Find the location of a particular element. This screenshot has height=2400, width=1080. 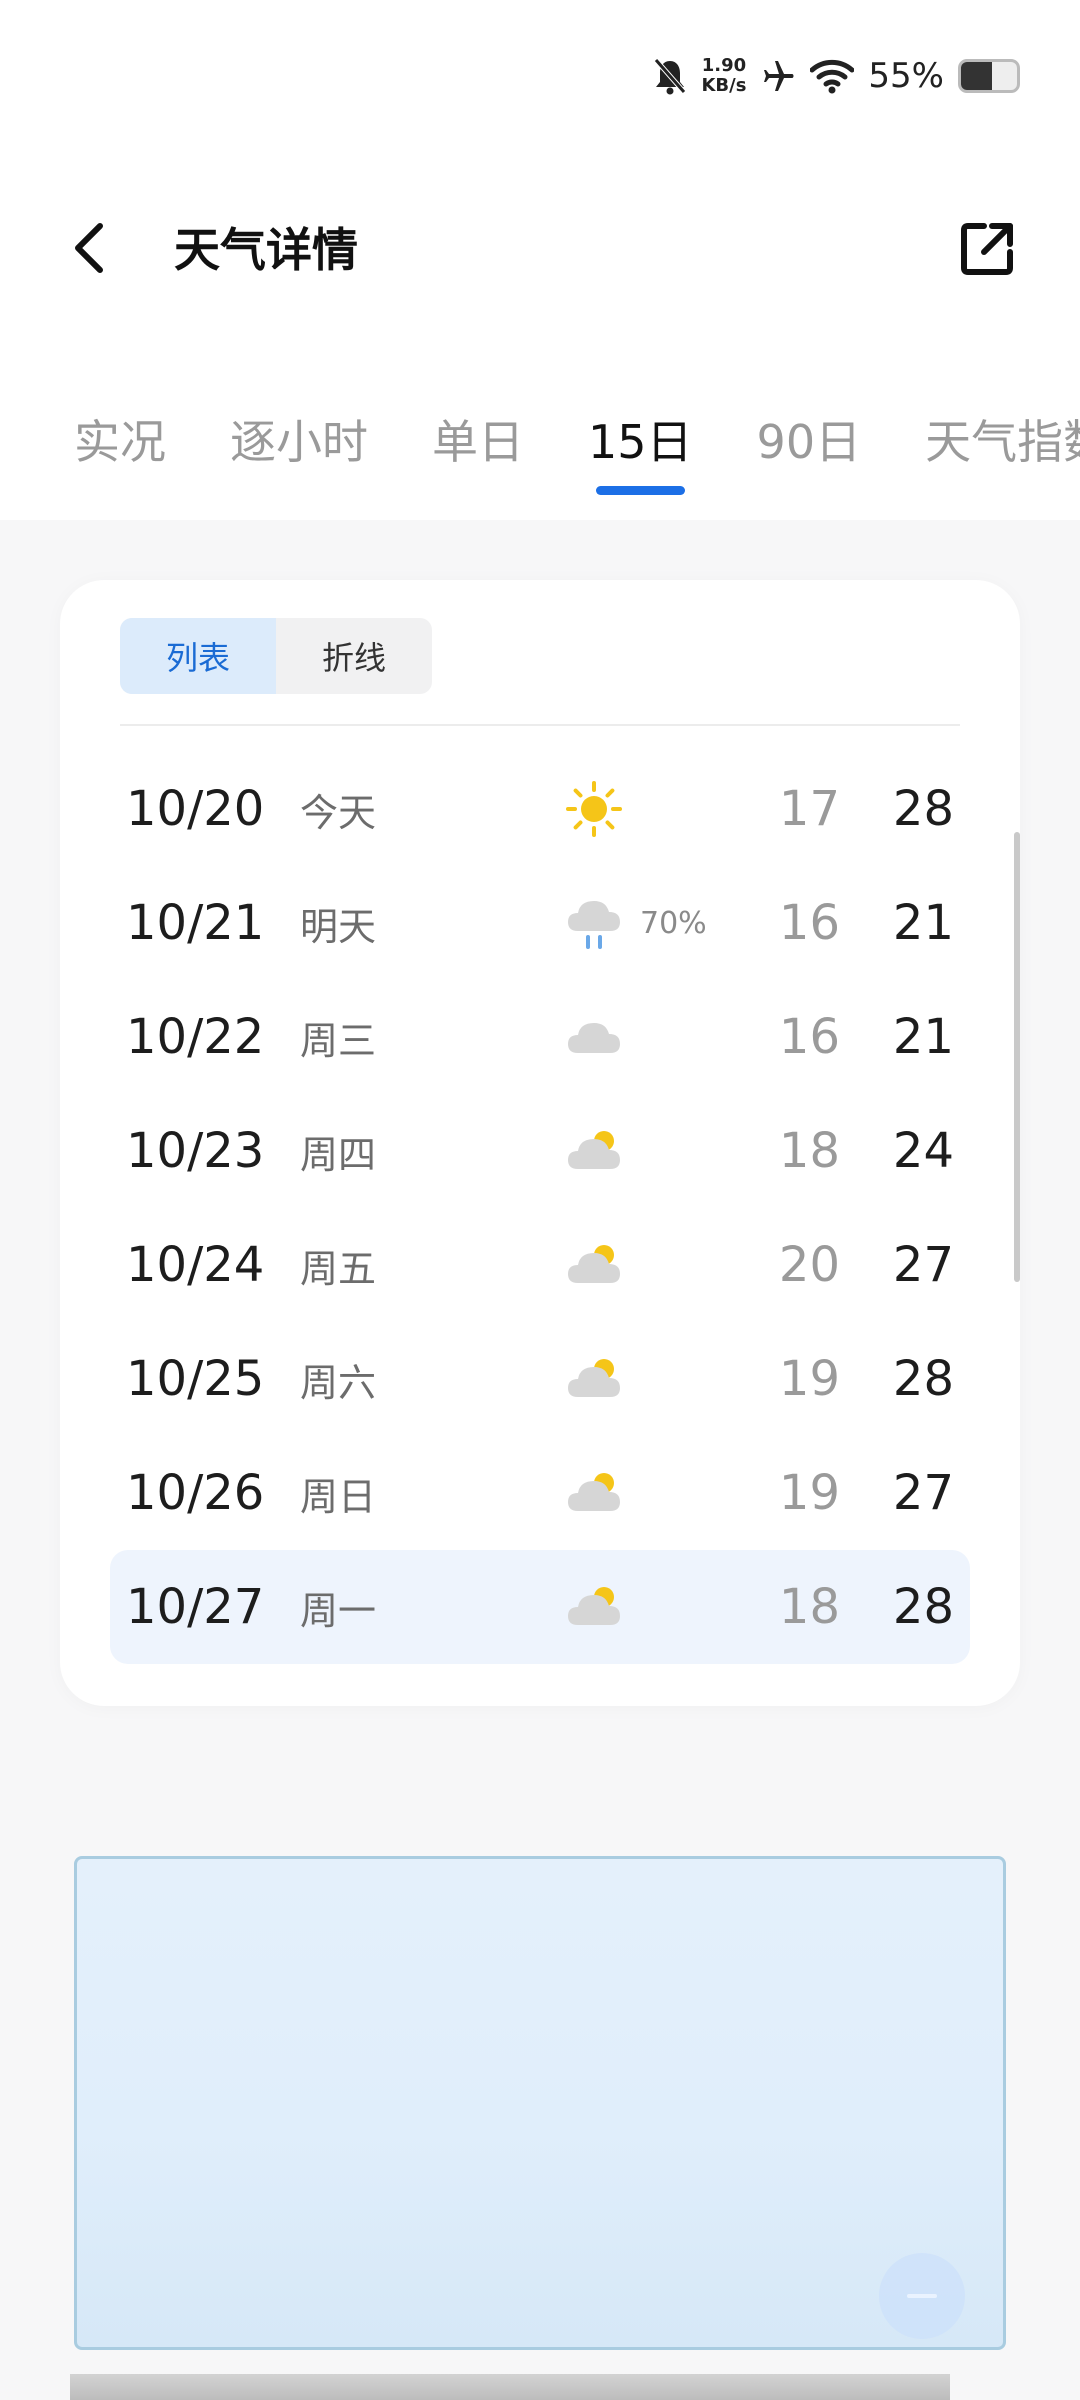

battery-icon is located at coordinates (989, 76).